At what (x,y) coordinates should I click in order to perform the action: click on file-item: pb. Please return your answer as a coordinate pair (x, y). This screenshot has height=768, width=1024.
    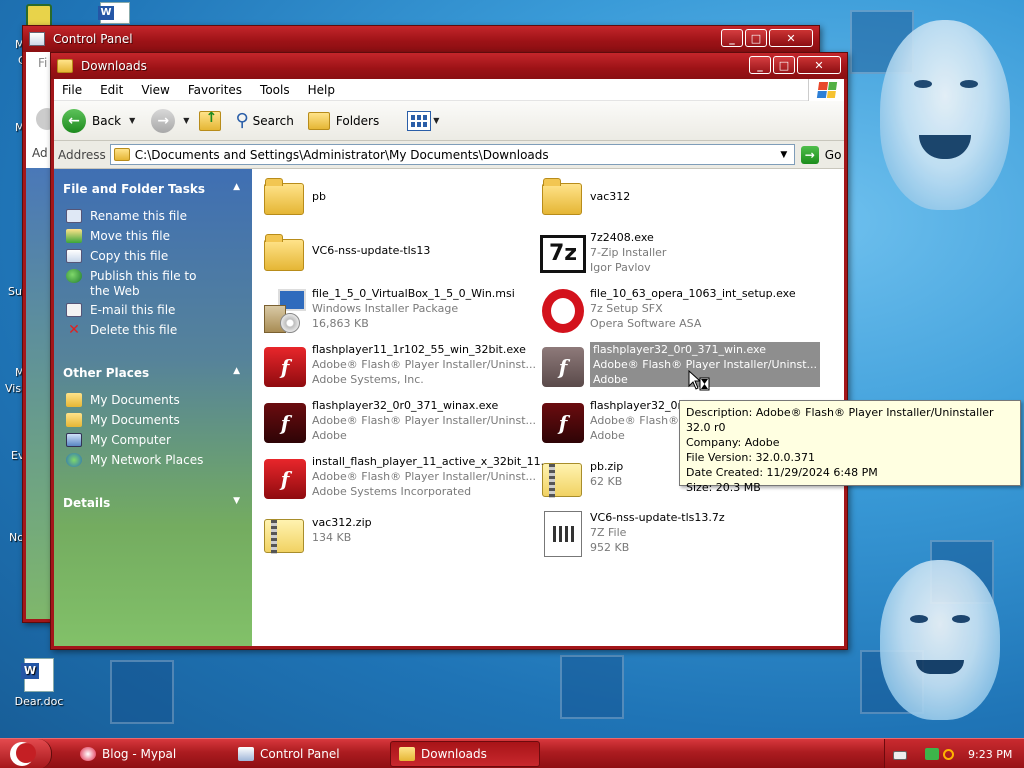
    Looking at the image, I should click on (391, 197).